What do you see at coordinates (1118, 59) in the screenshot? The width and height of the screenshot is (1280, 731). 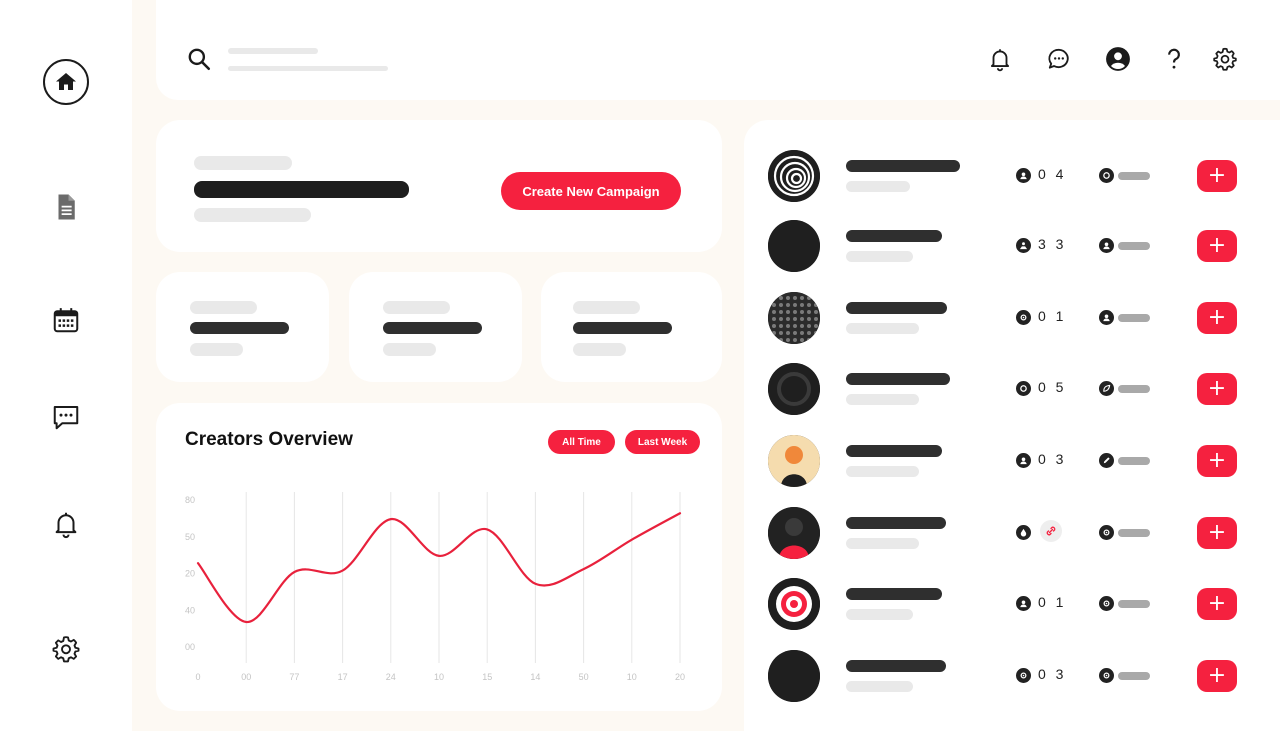 I see `profile-button` at bounding box center [1118, 59].